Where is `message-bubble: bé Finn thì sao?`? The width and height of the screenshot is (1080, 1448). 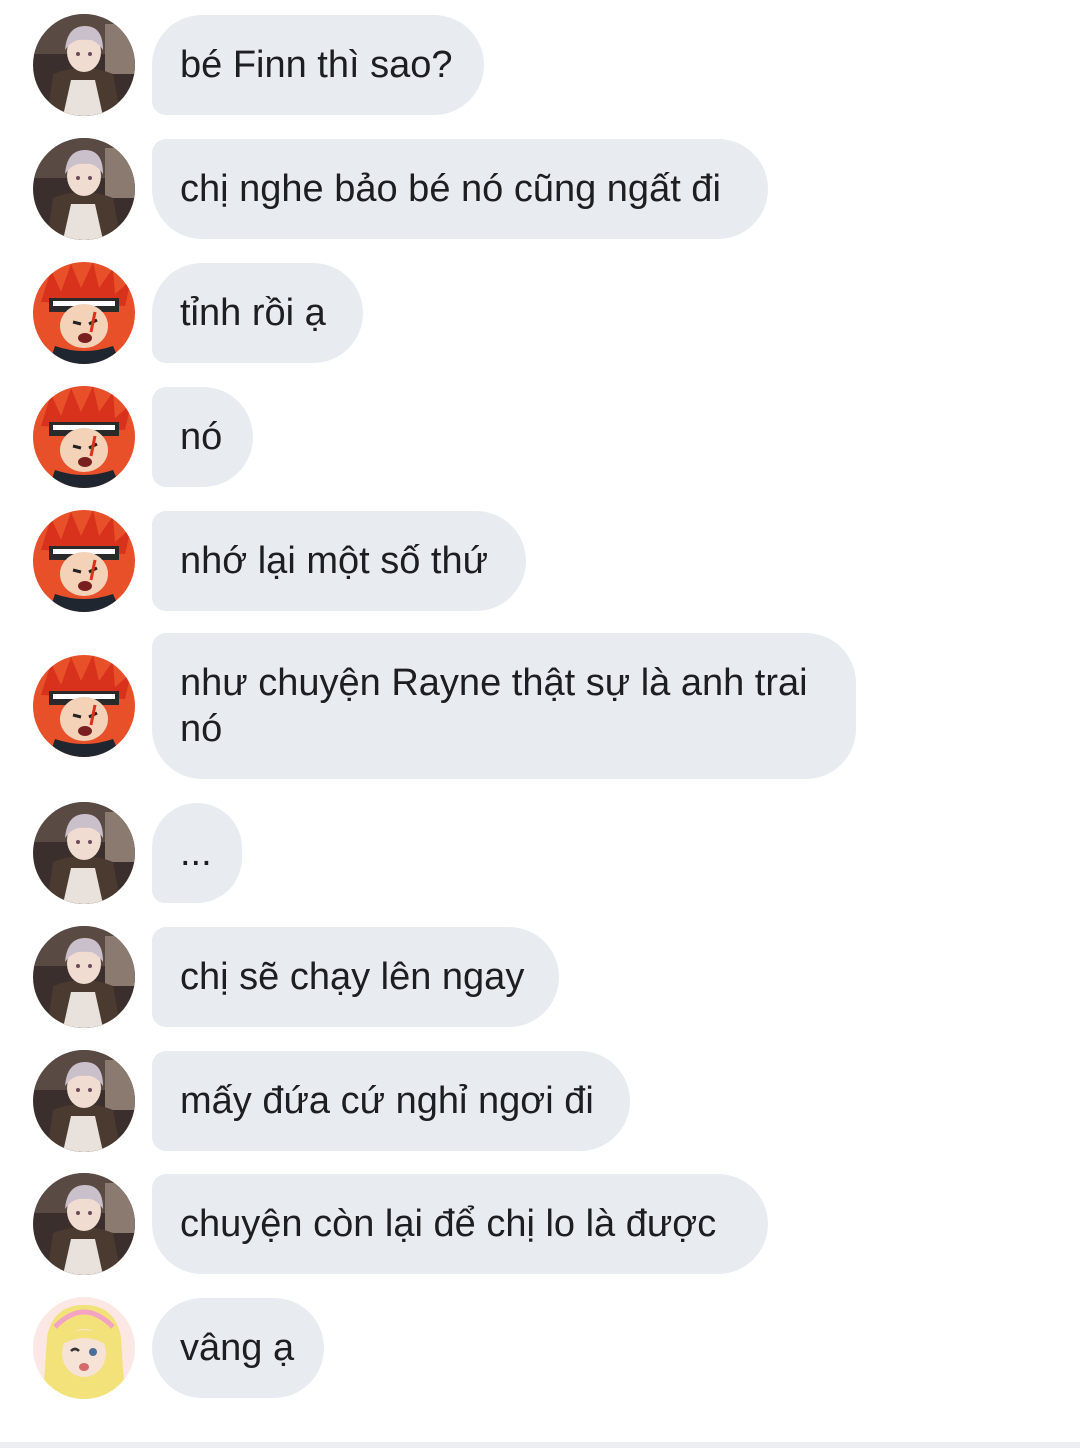
message-bubble: bé Finn thì sao? is located at coordinates (318, 65).